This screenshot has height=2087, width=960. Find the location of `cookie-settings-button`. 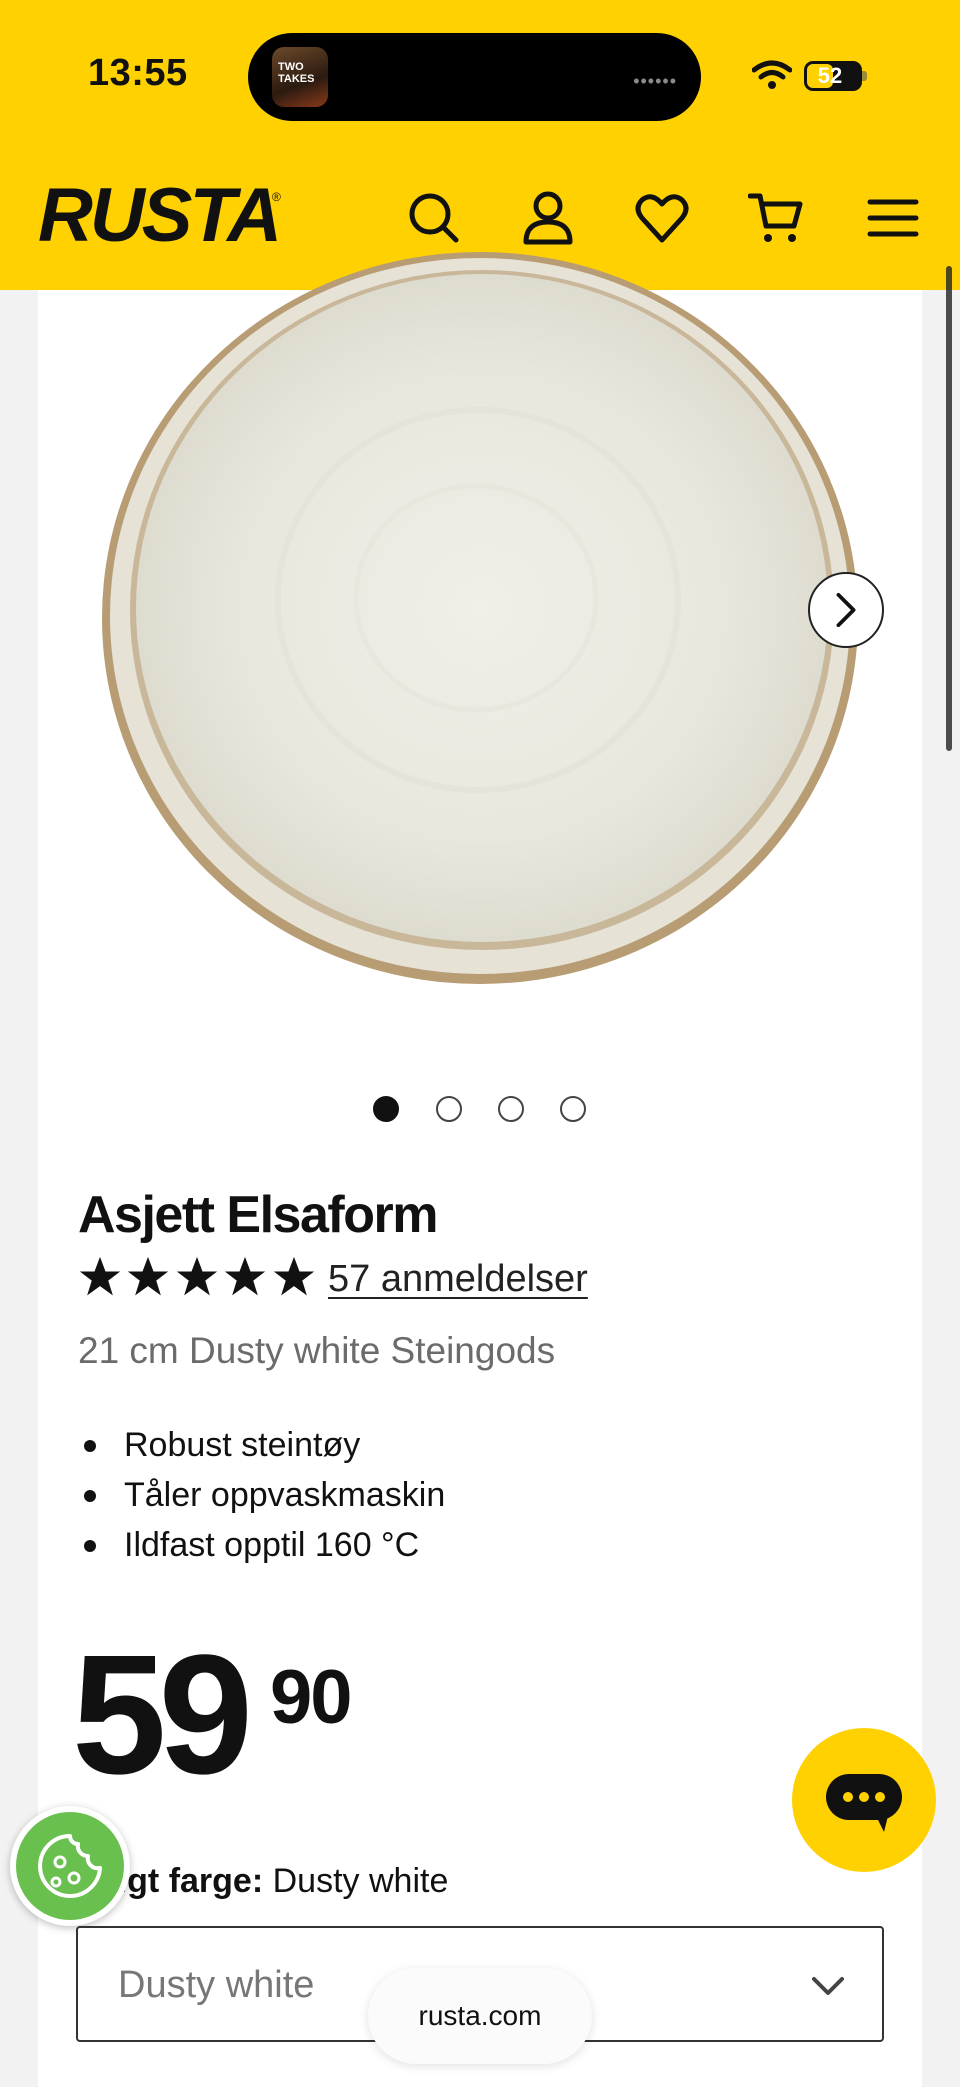

cookie-settings-button is located at coordinates (70, 1866).